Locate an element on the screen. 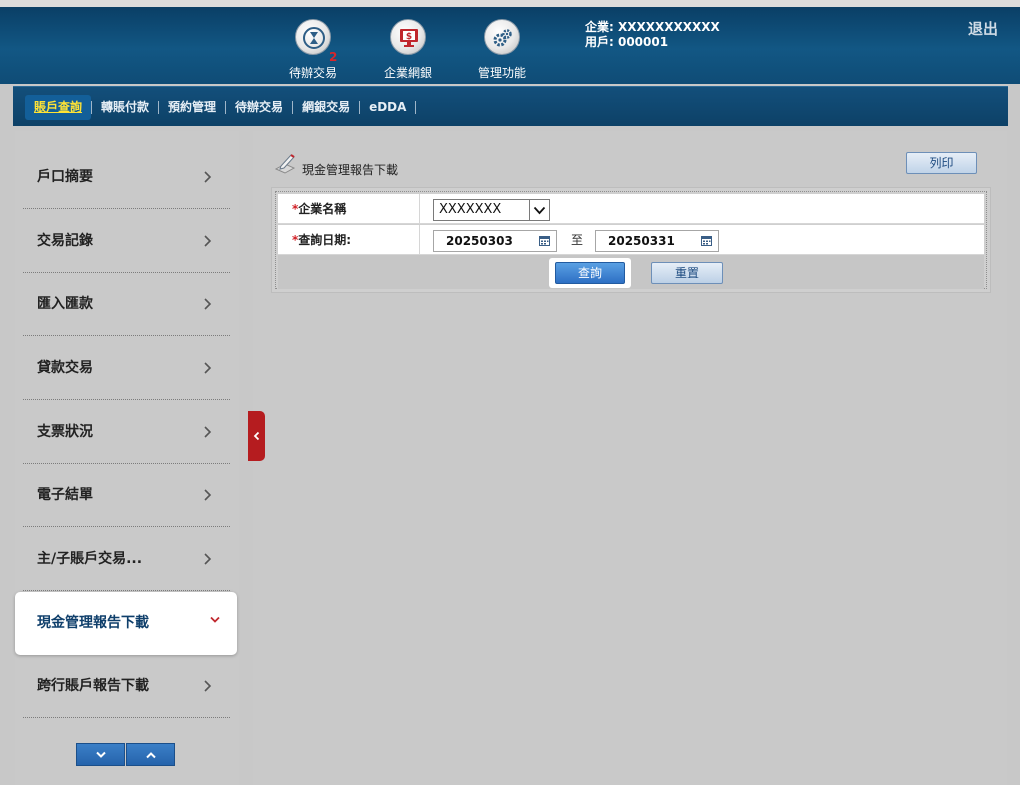 The height and width of the screenshot is (785, 1020). sidebar-item-label: 匯入匯款 is located at coordinates (65, 304).